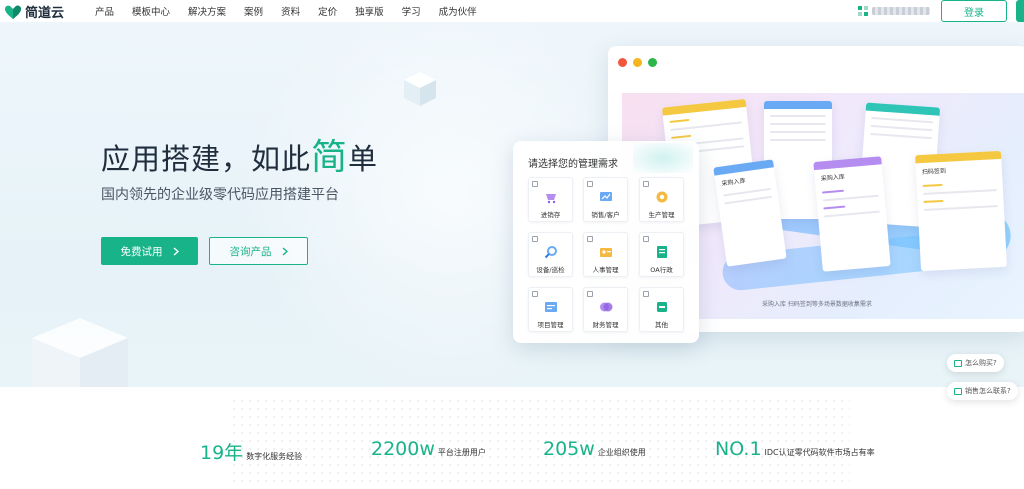 Image resolution: width=1024 pixels, height=489 pixels. Describe the element at coordinates (622, 62) in the screenshot. I see `close-dot-icon` at that location.